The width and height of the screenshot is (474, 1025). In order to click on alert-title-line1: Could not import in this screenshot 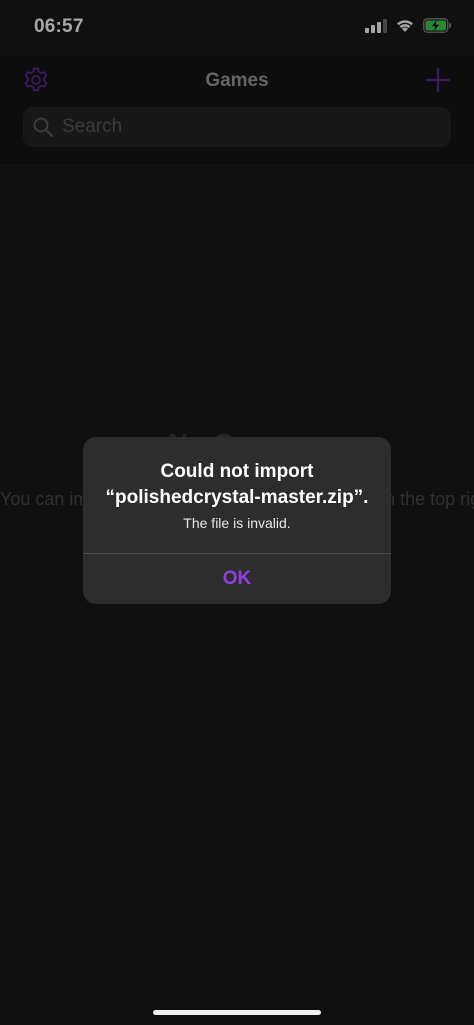, I will do `click(237, 471)`.